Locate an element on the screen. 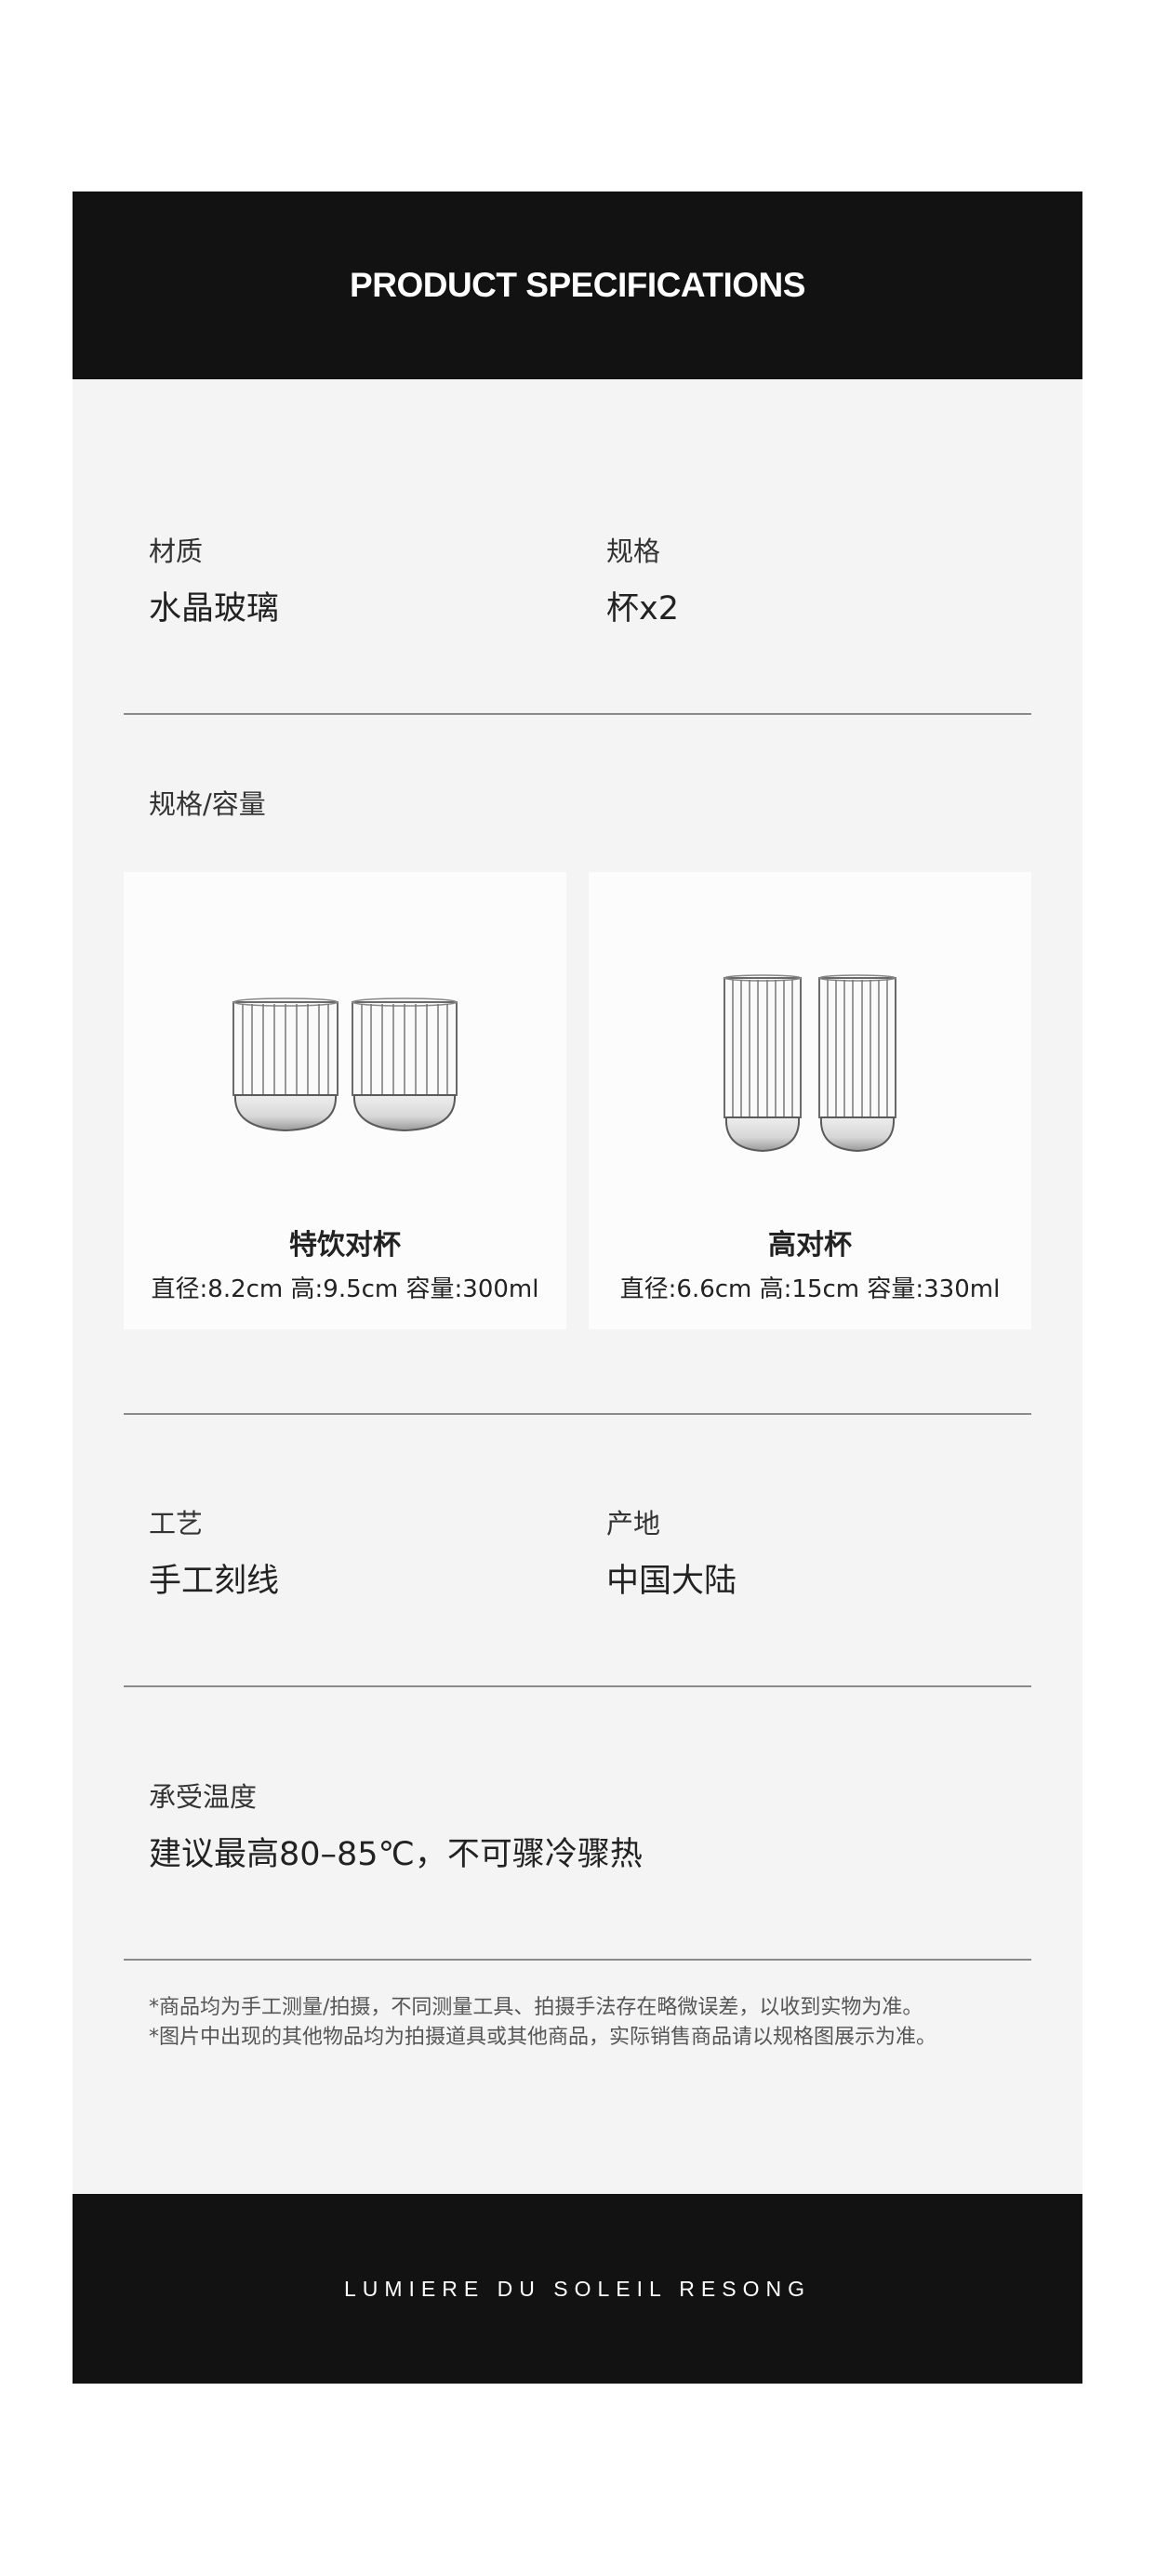 The height and width of the screenshot is (2576, 1155). temperature-label: 承受温度 is located at coordinates (203, 1797).